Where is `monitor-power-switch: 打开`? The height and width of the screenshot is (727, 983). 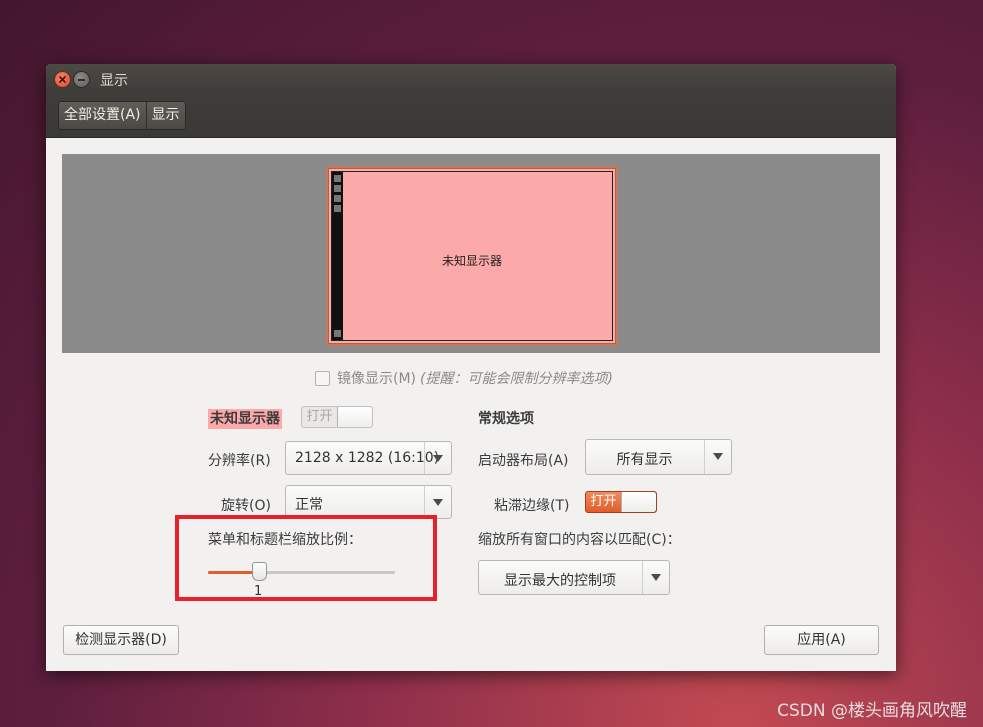 monitor-power-switch: 打开 is located at coordinates (337, 417).